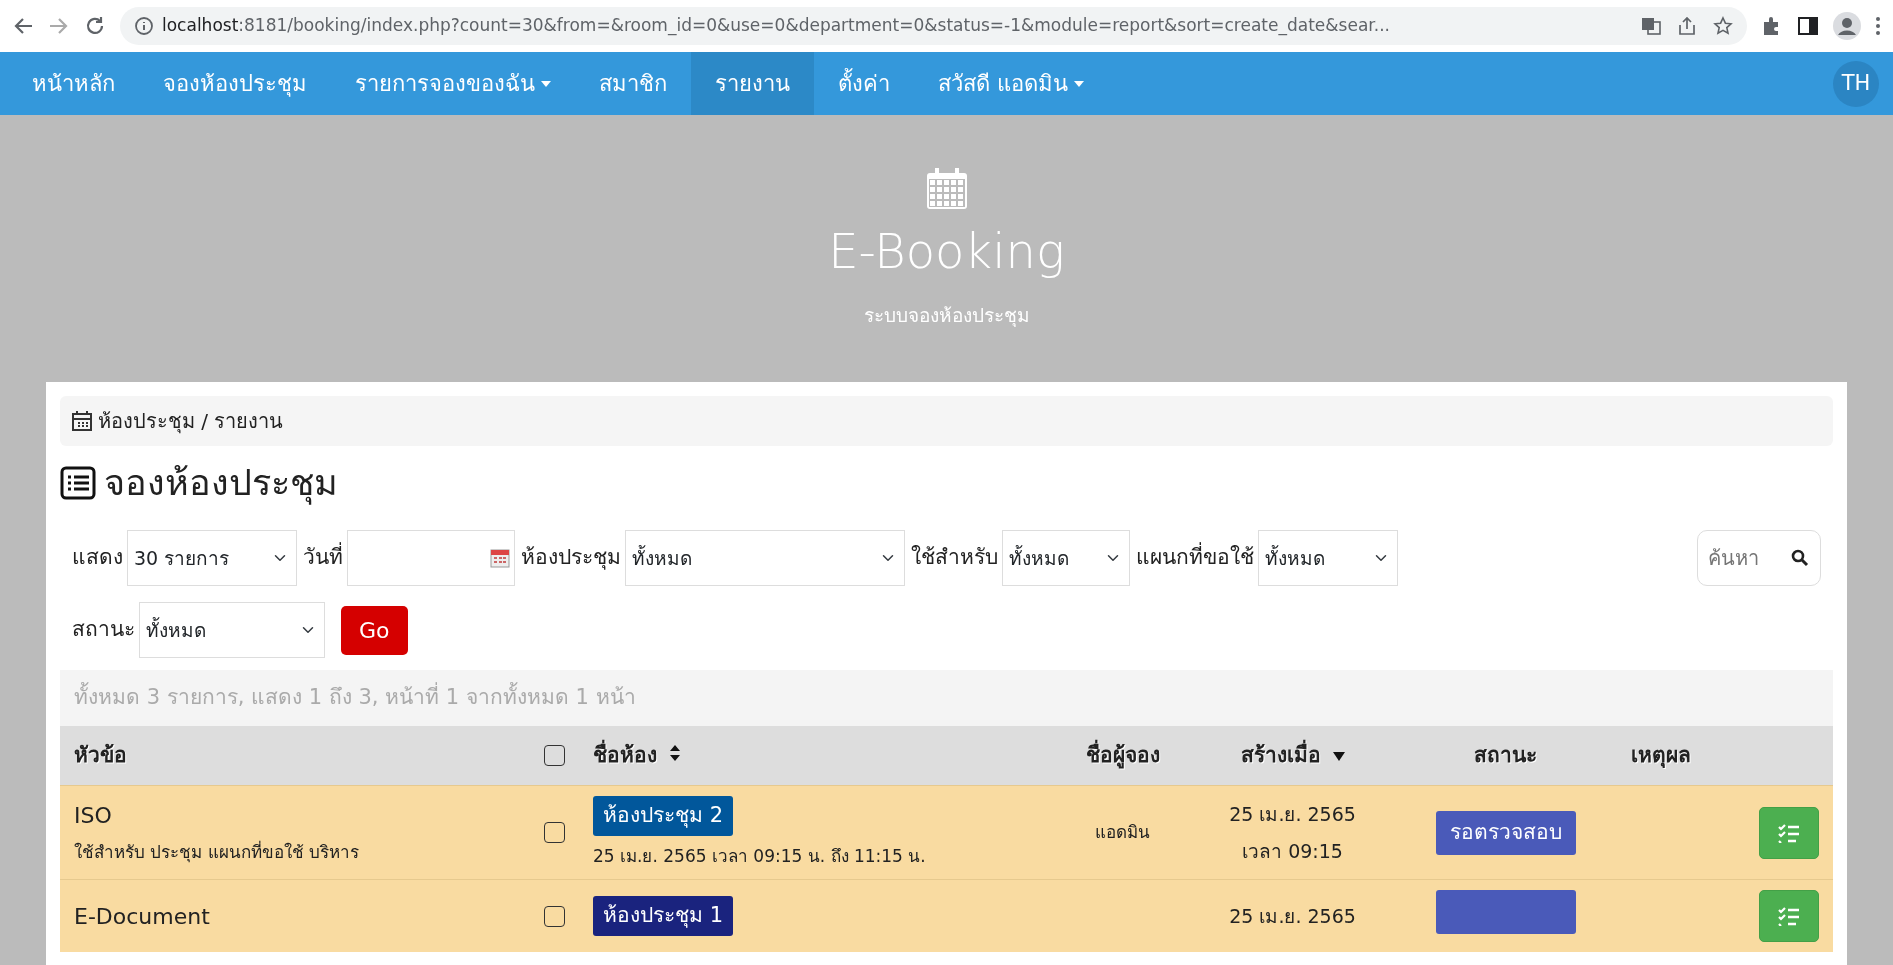 The width and height of the screenshot is (1893, 965). Describe the element at coordinates (217, 852) in the screenshot. I see `row-detail: ใช้สำหรับ ประชุม แผนกที่ขอใช้ บริหาร` at that location.